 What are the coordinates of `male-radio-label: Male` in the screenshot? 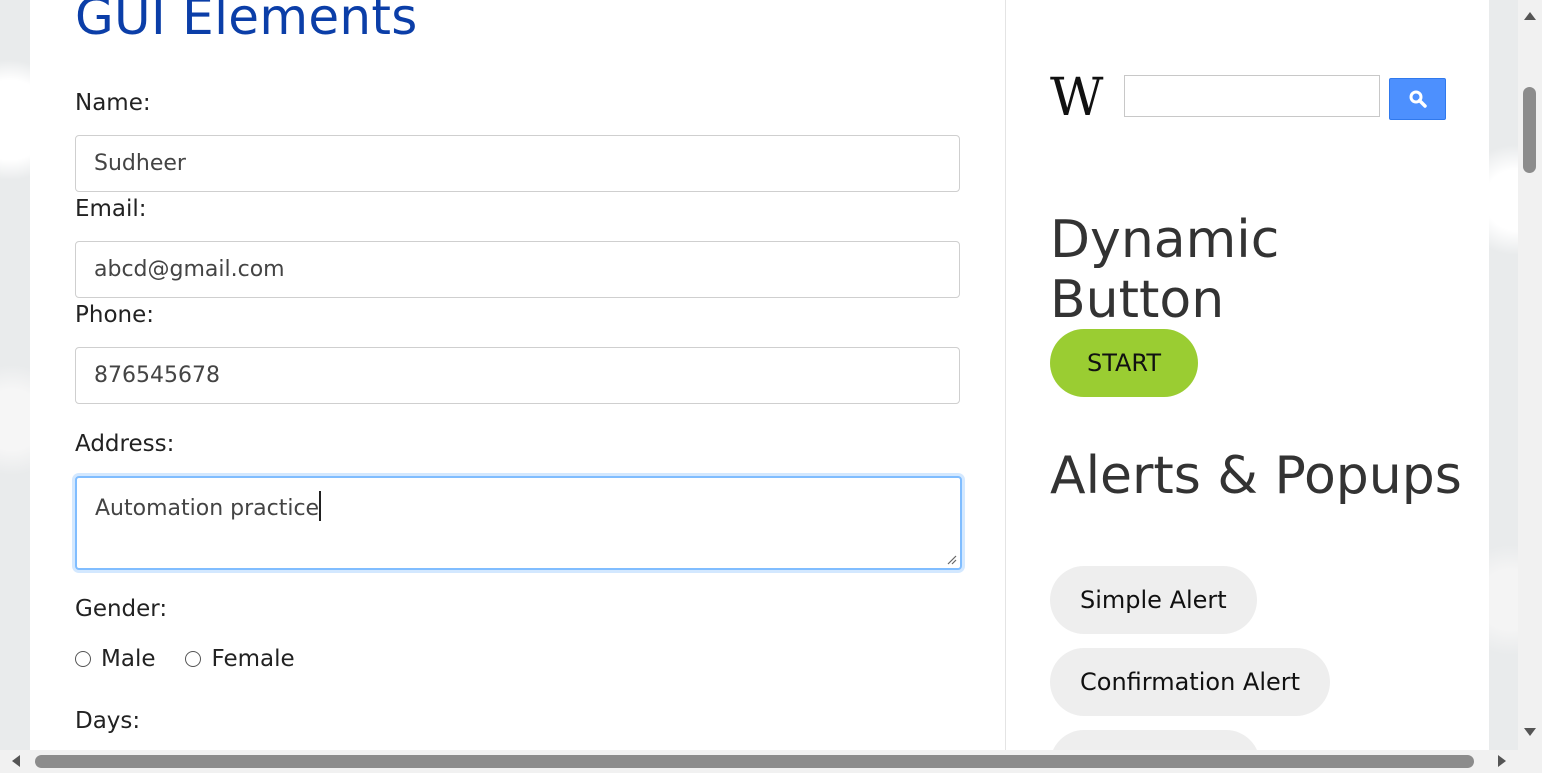 It's located at (128, 659).